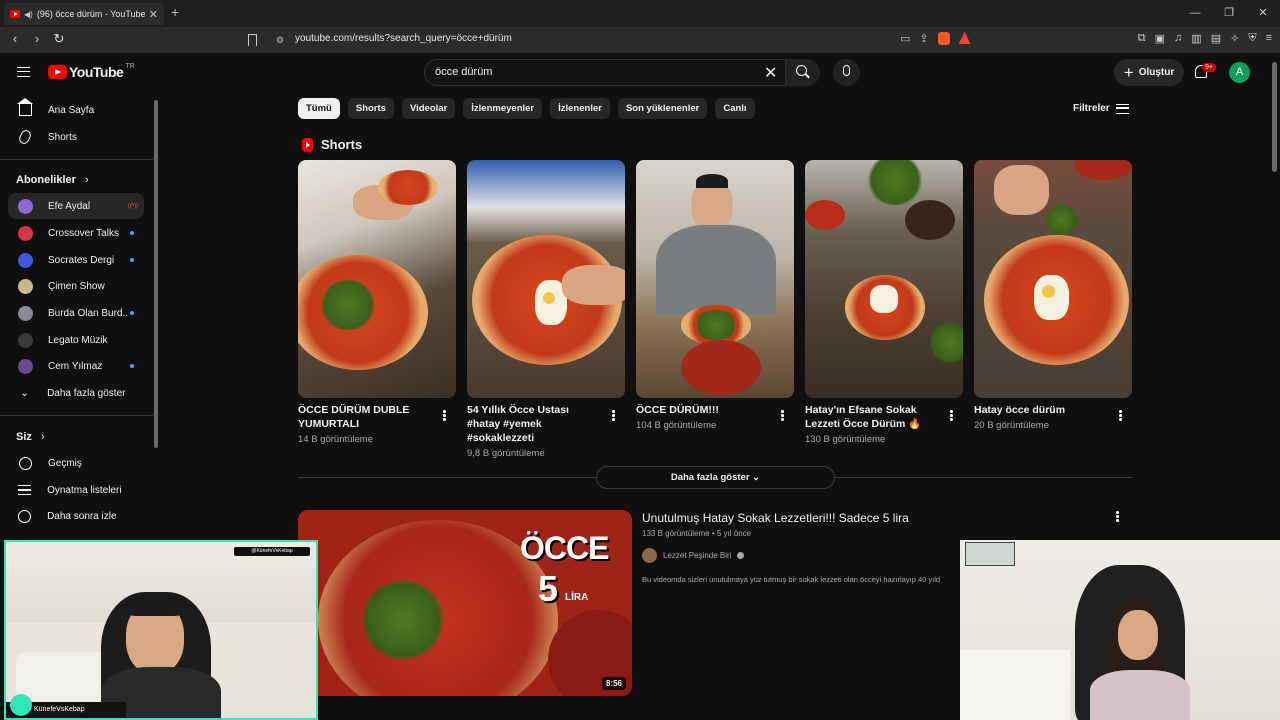 This screenshot has width=1280, height=720. What do you see at coordinates (130, 66) in the screenshot?
I see `logo-region: TR` at bounding box center [130, 66].